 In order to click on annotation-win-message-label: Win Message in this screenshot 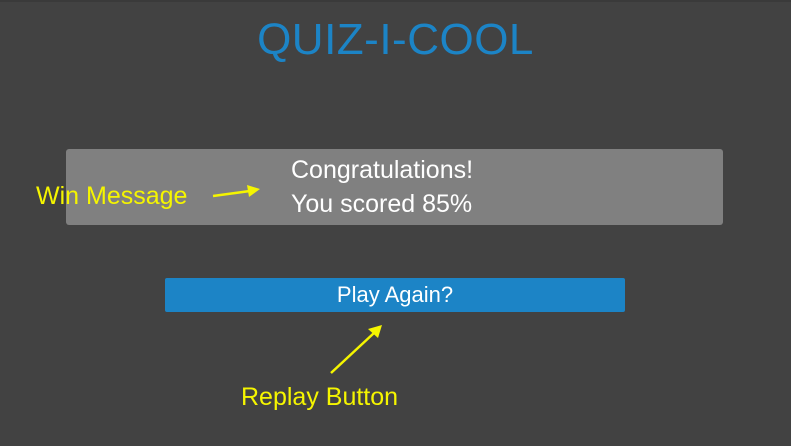, I will do `click(112, 196)`.